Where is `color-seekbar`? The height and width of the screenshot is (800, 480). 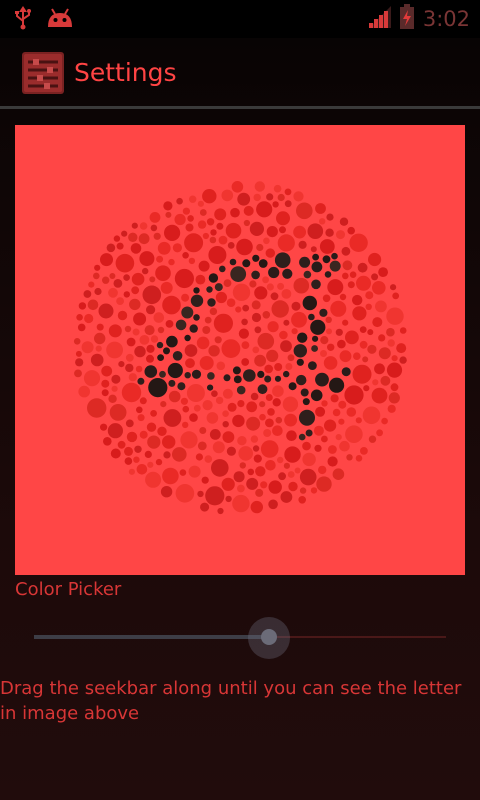
color-seekbar is located at coordinates (240, 638).